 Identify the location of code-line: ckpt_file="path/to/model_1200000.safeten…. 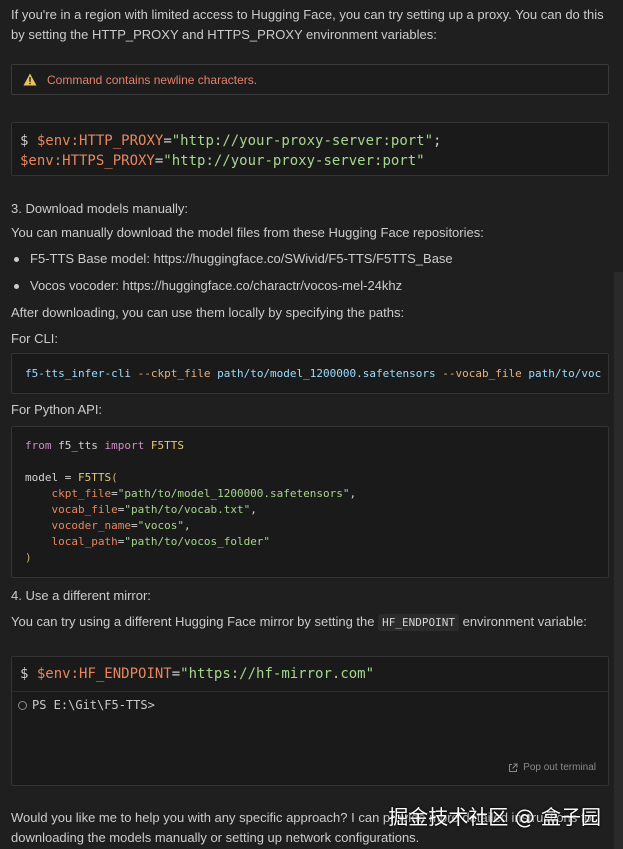
(204, 493).